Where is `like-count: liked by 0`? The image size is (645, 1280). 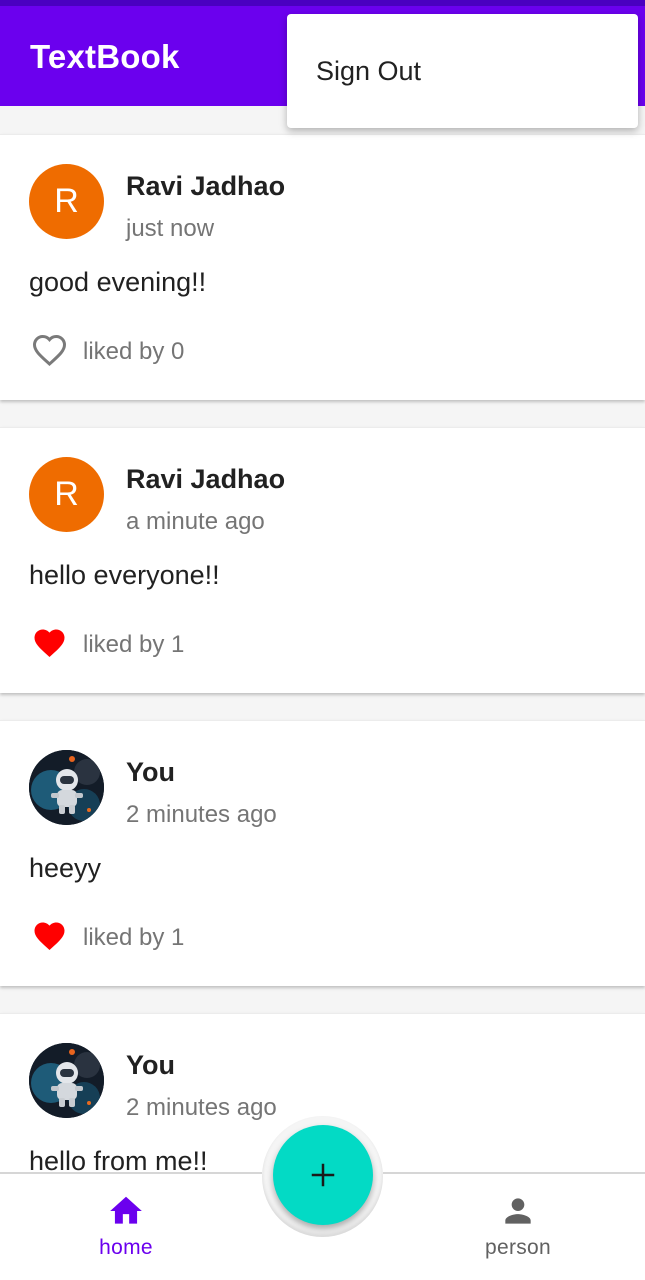 like-count: liked by 0 is located at coordinates (134, 351).